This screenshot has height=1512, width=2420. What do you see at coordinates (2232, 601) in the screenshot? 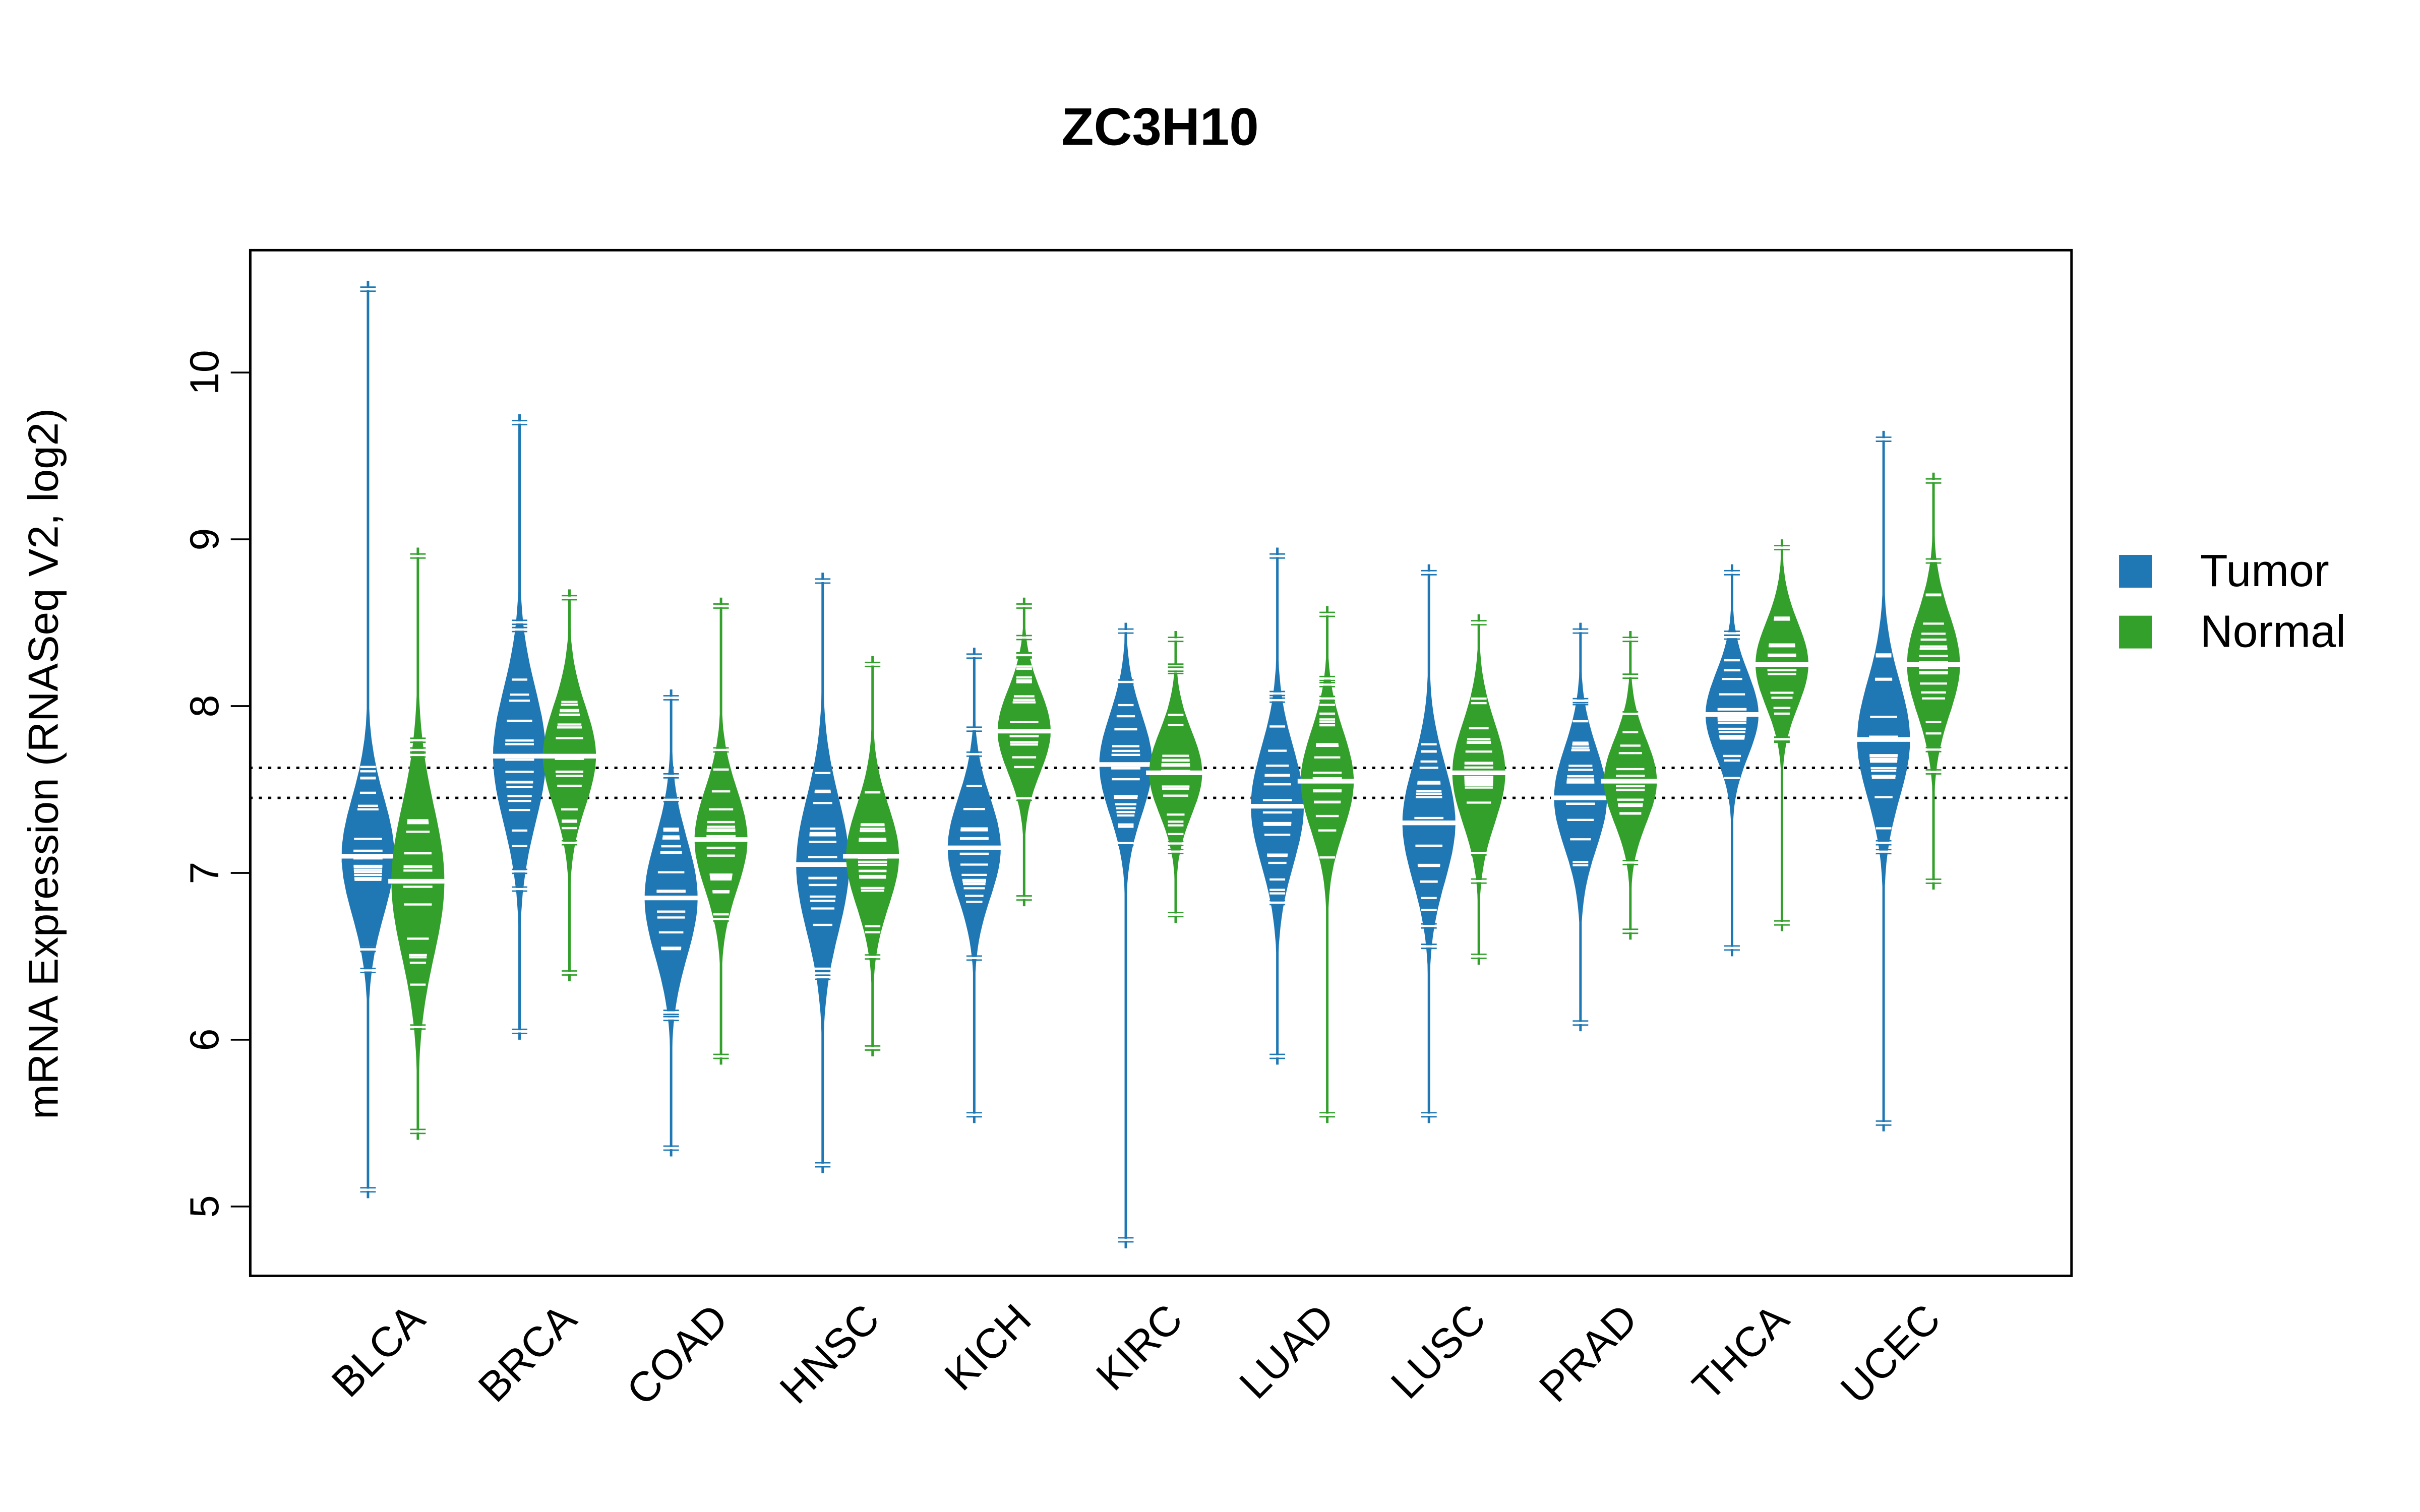
I see `legend: Tumor Normal` at bounding box center [2232, 601].